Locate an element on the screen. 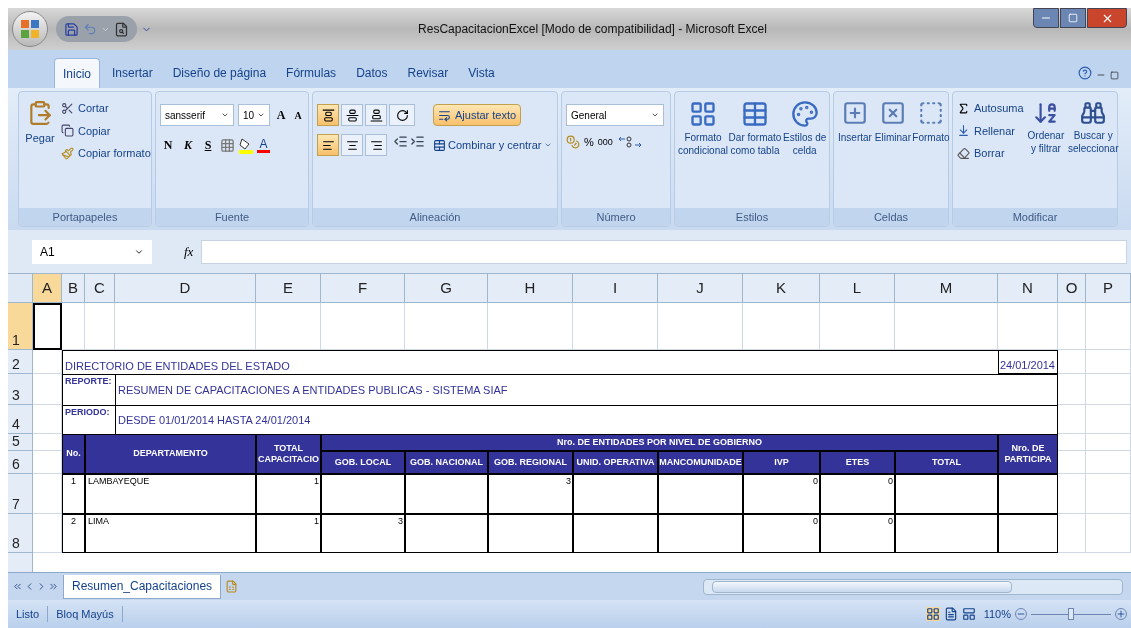 Image resolution: width=1131 pixels, height=628 pixels. cut-button: Cortar is located at coordinates (85, 108).